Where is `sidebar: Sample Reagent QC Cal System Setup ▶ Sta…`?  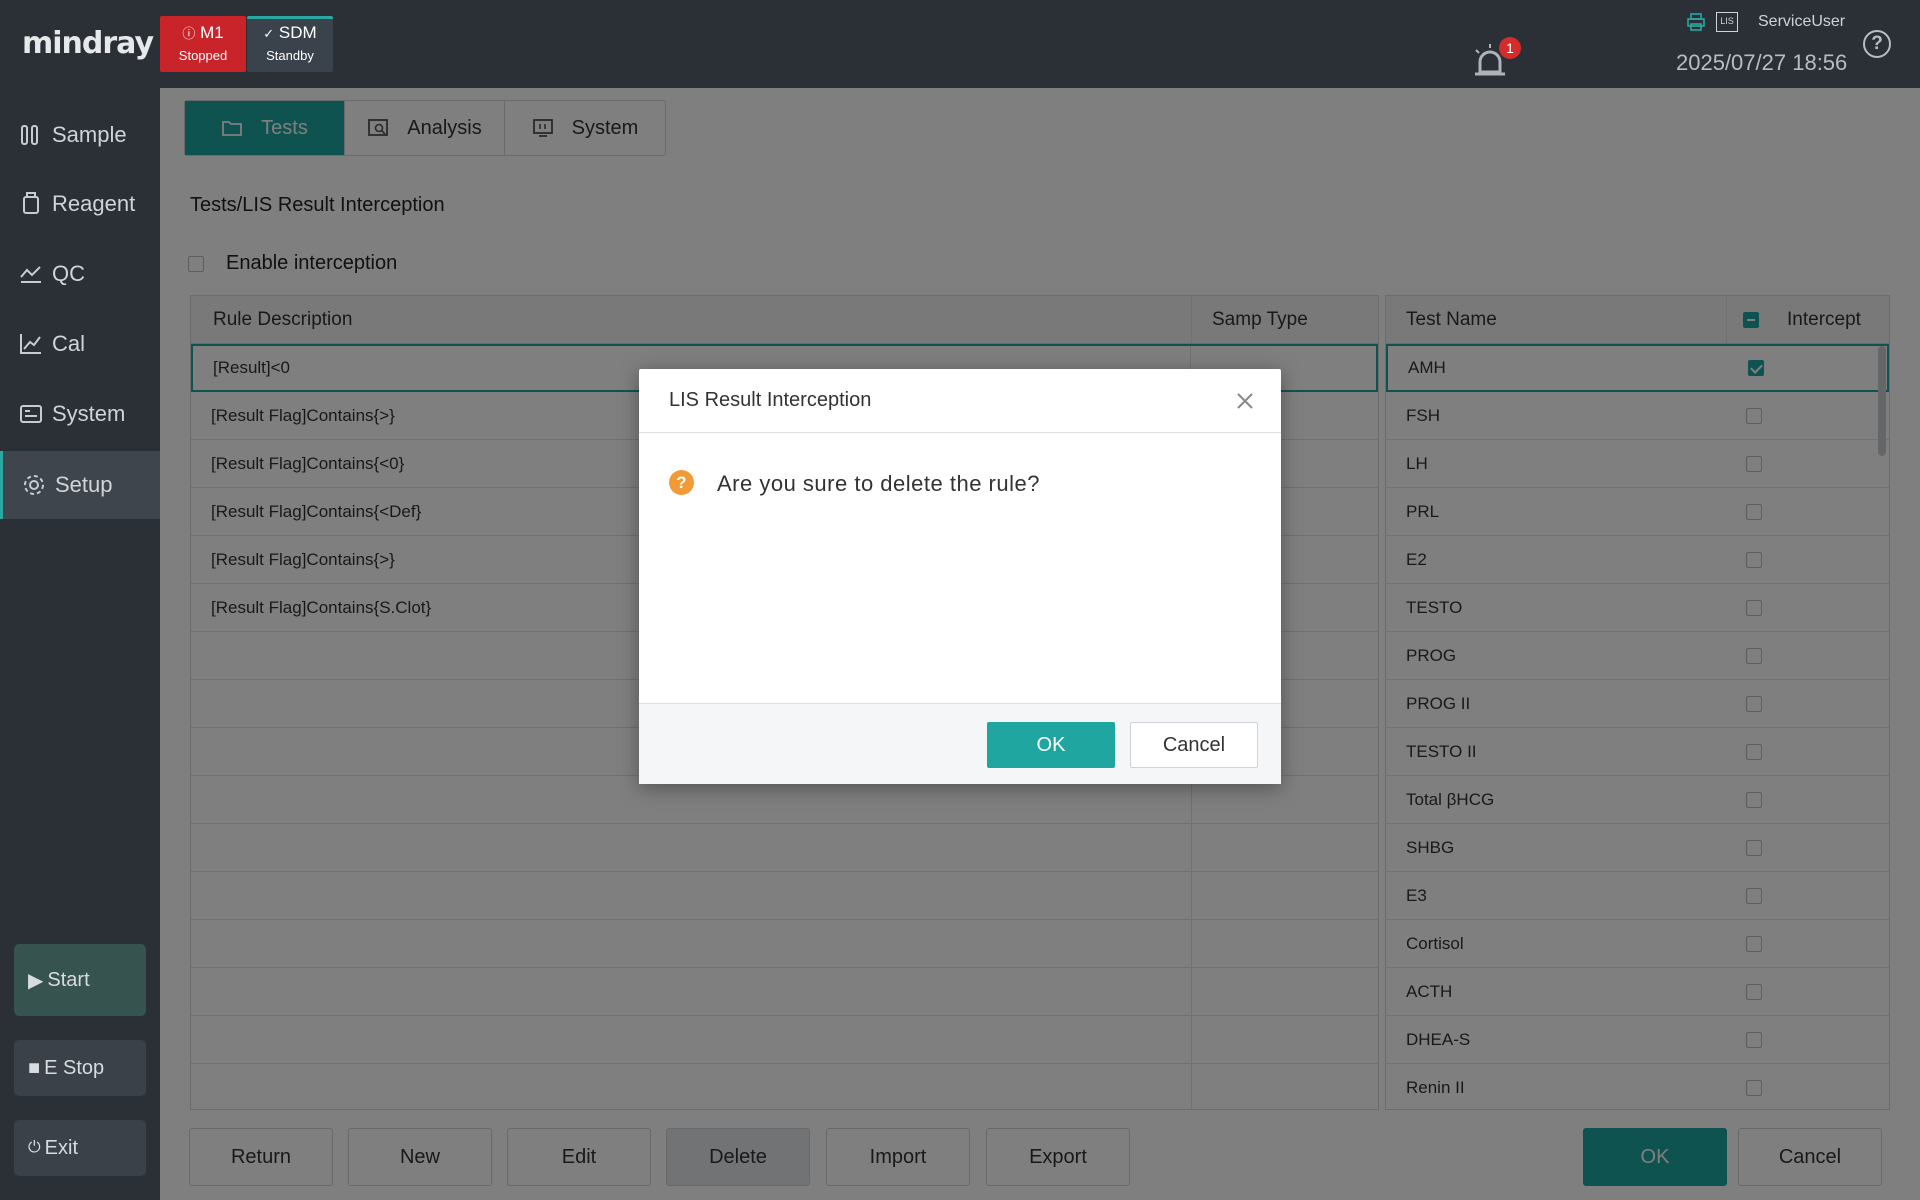
sidebar: Sample Reagent QC Cal System Setup ▶ Sta… is located at coordinates (80, 644).